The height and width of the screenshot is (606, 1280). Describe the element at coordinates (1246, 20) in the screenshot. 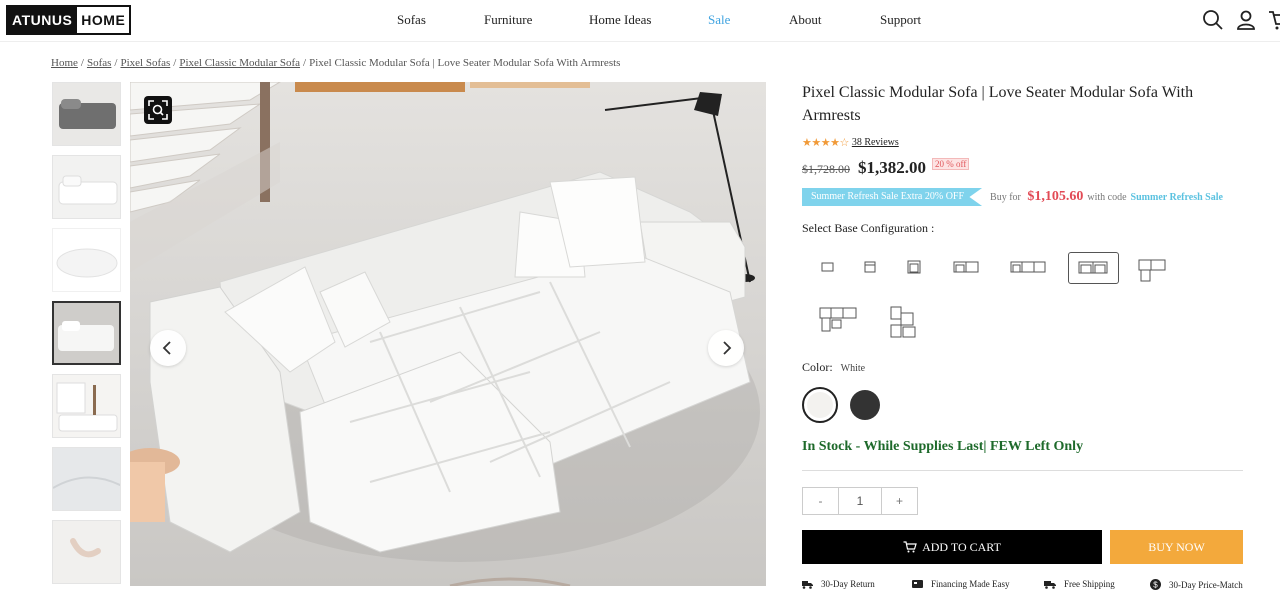

I see `account-icon` at that location.